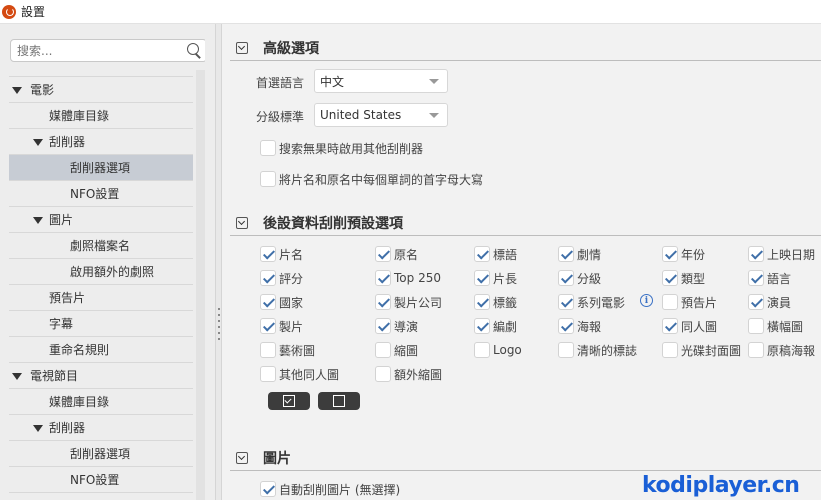  I want to click on scrape-option-checkbox: 演員, so click(769, 302).